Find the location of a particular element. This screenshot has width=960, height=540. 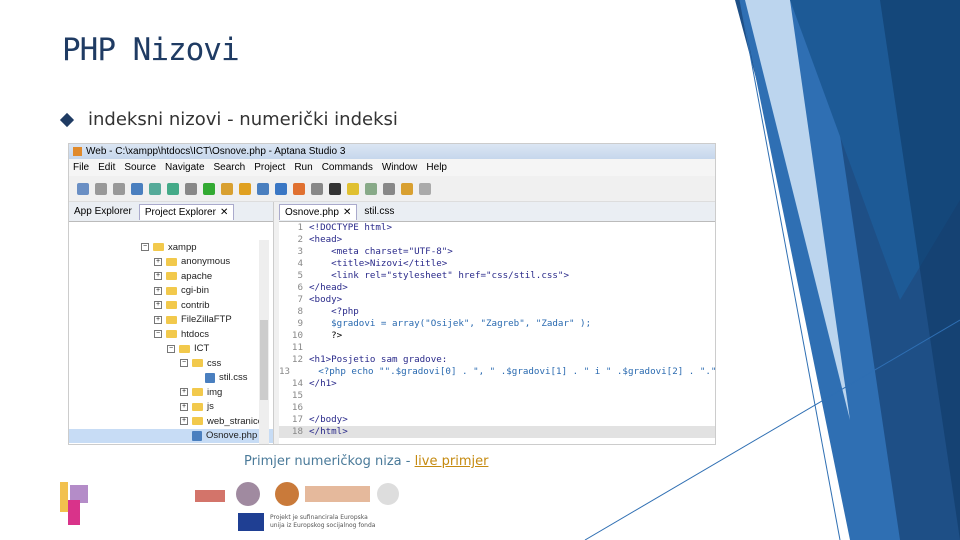

code-text: <meta charset="UTF-8"> is located at coordinates (381, 251).